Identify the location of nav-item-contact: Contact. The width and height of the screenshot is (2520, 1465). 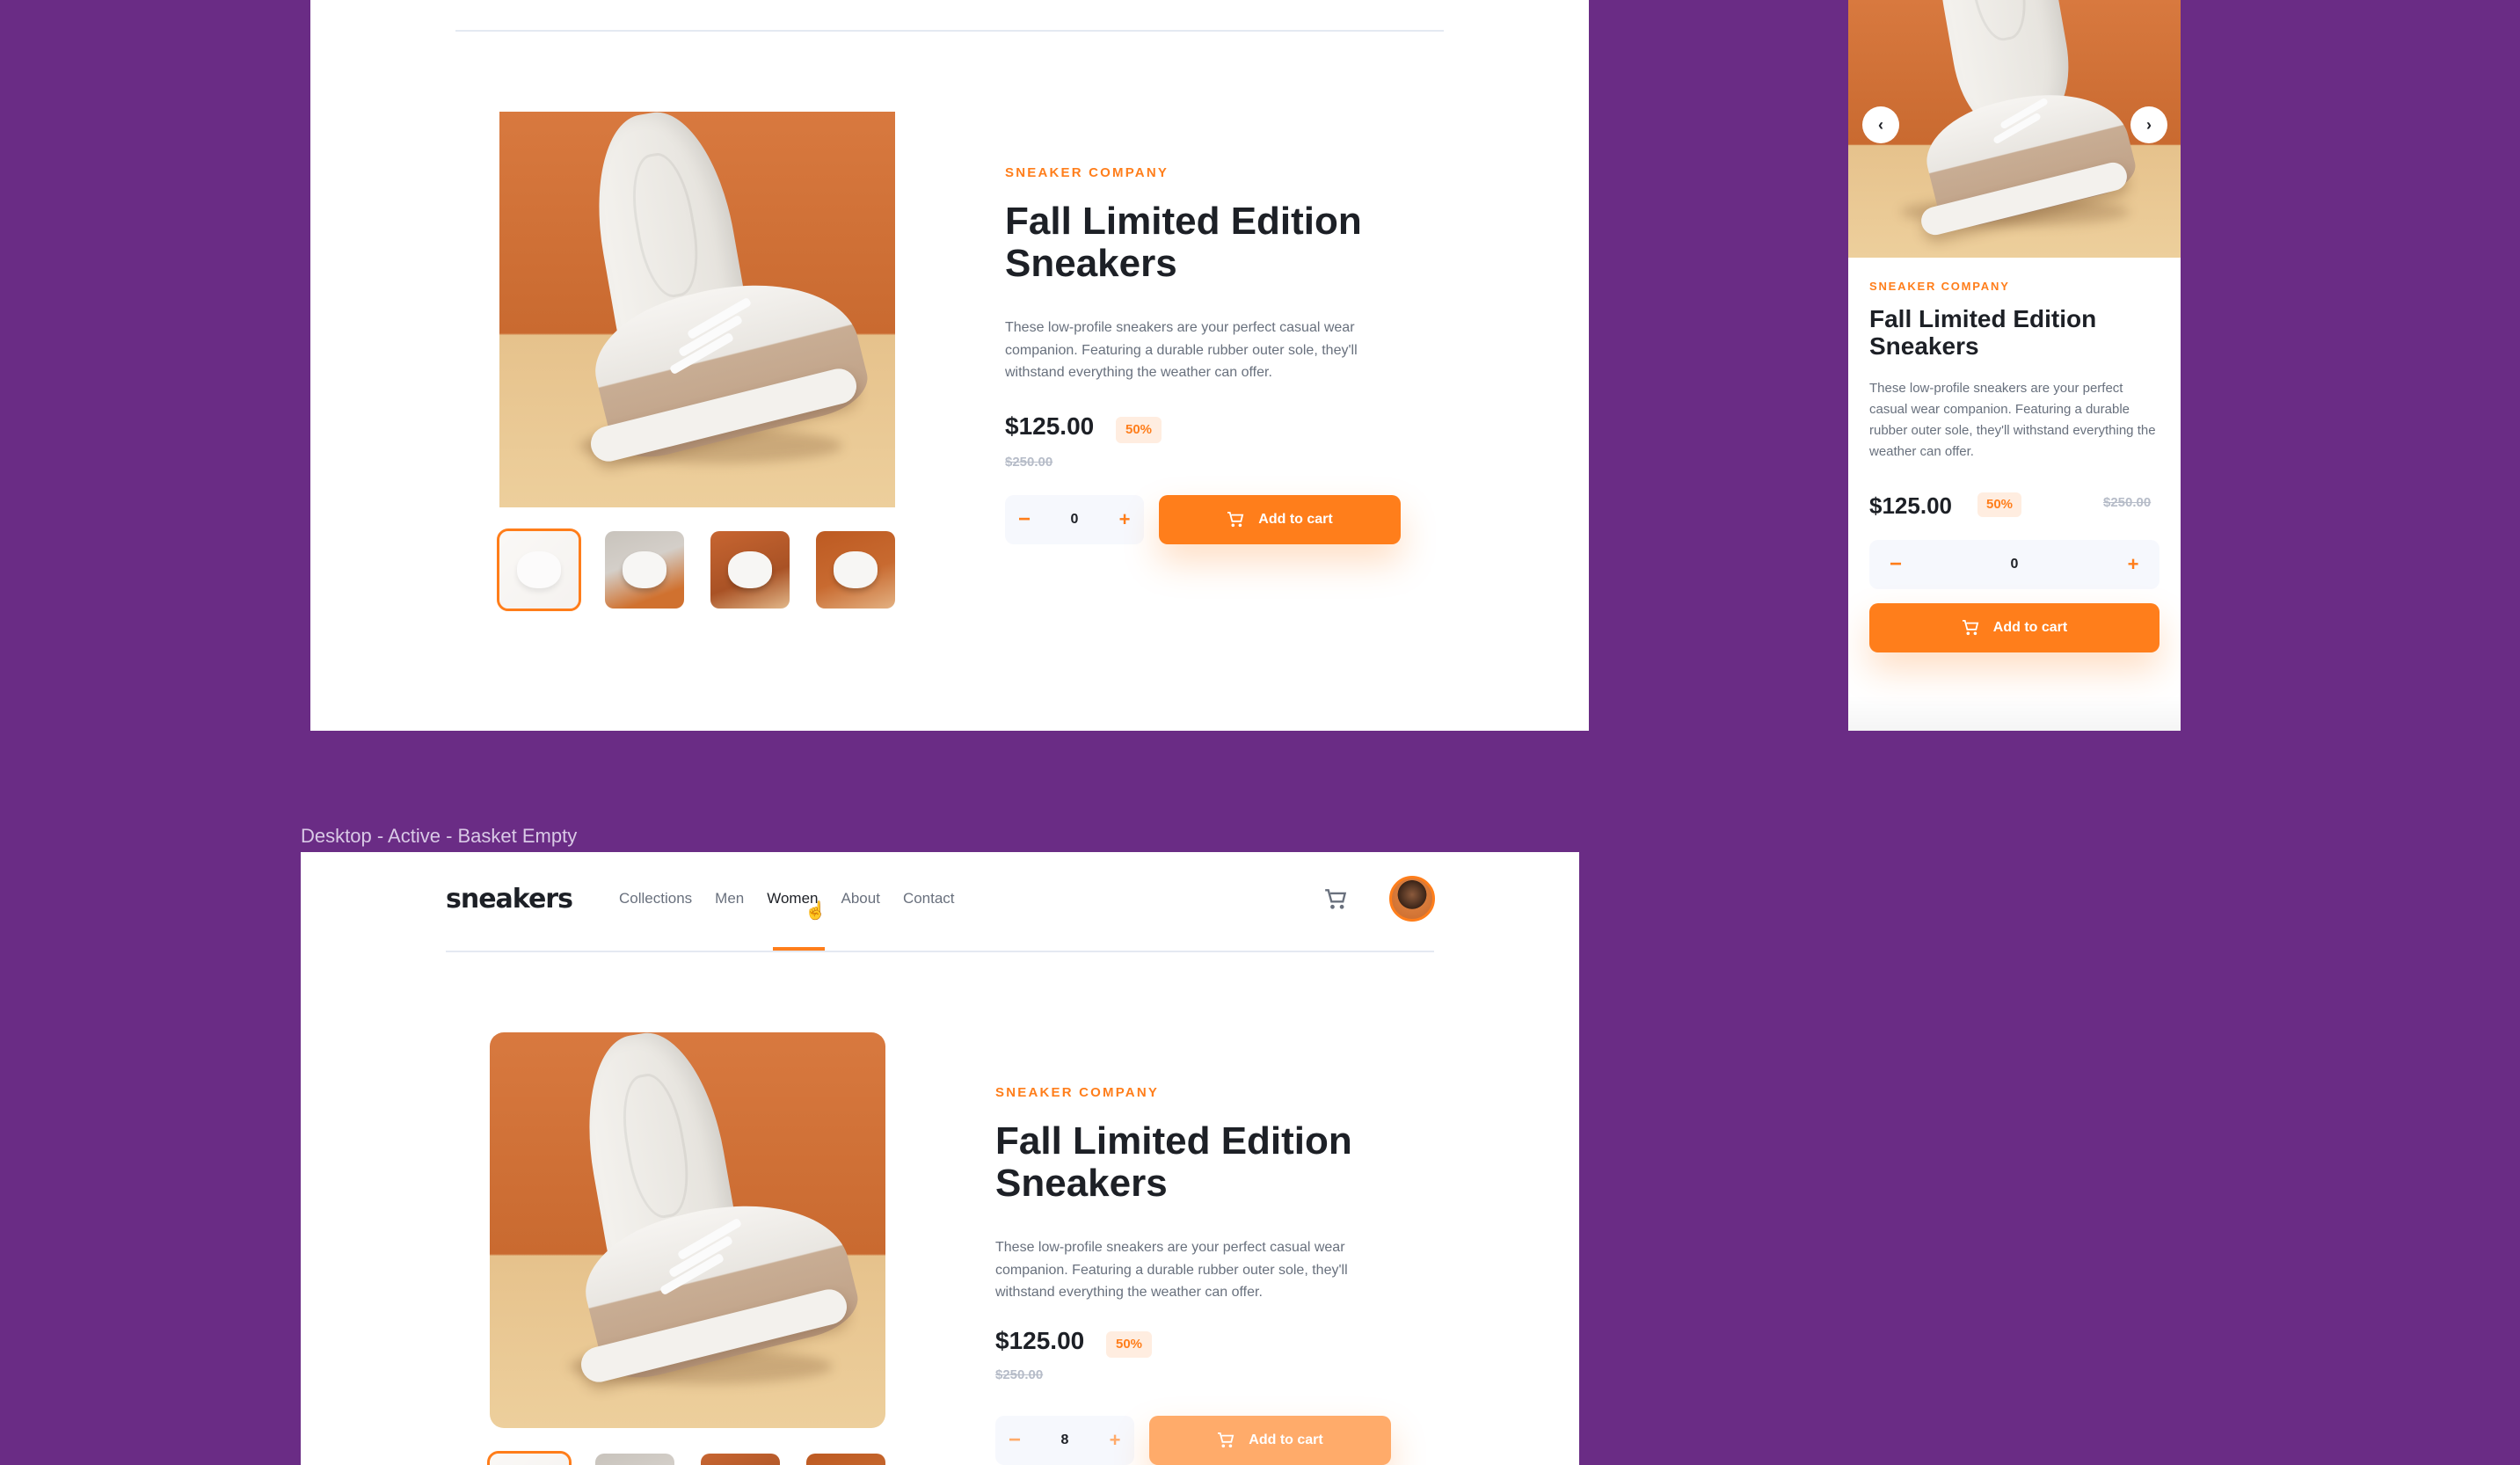
(929, 898).